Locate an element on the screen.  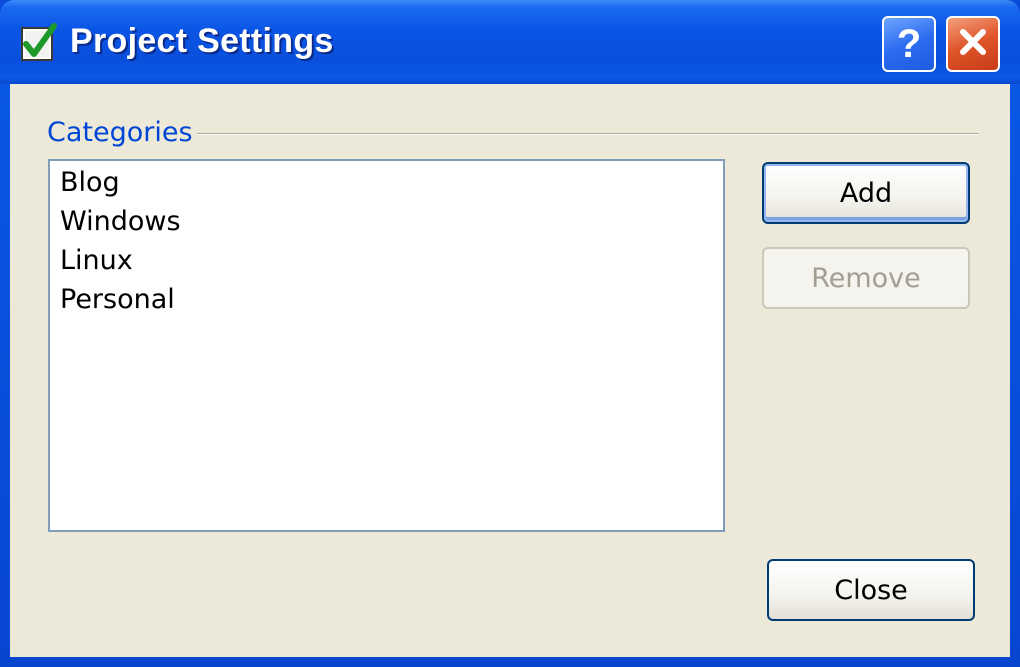
list-item: Linux is located at coordinates (96, 260).